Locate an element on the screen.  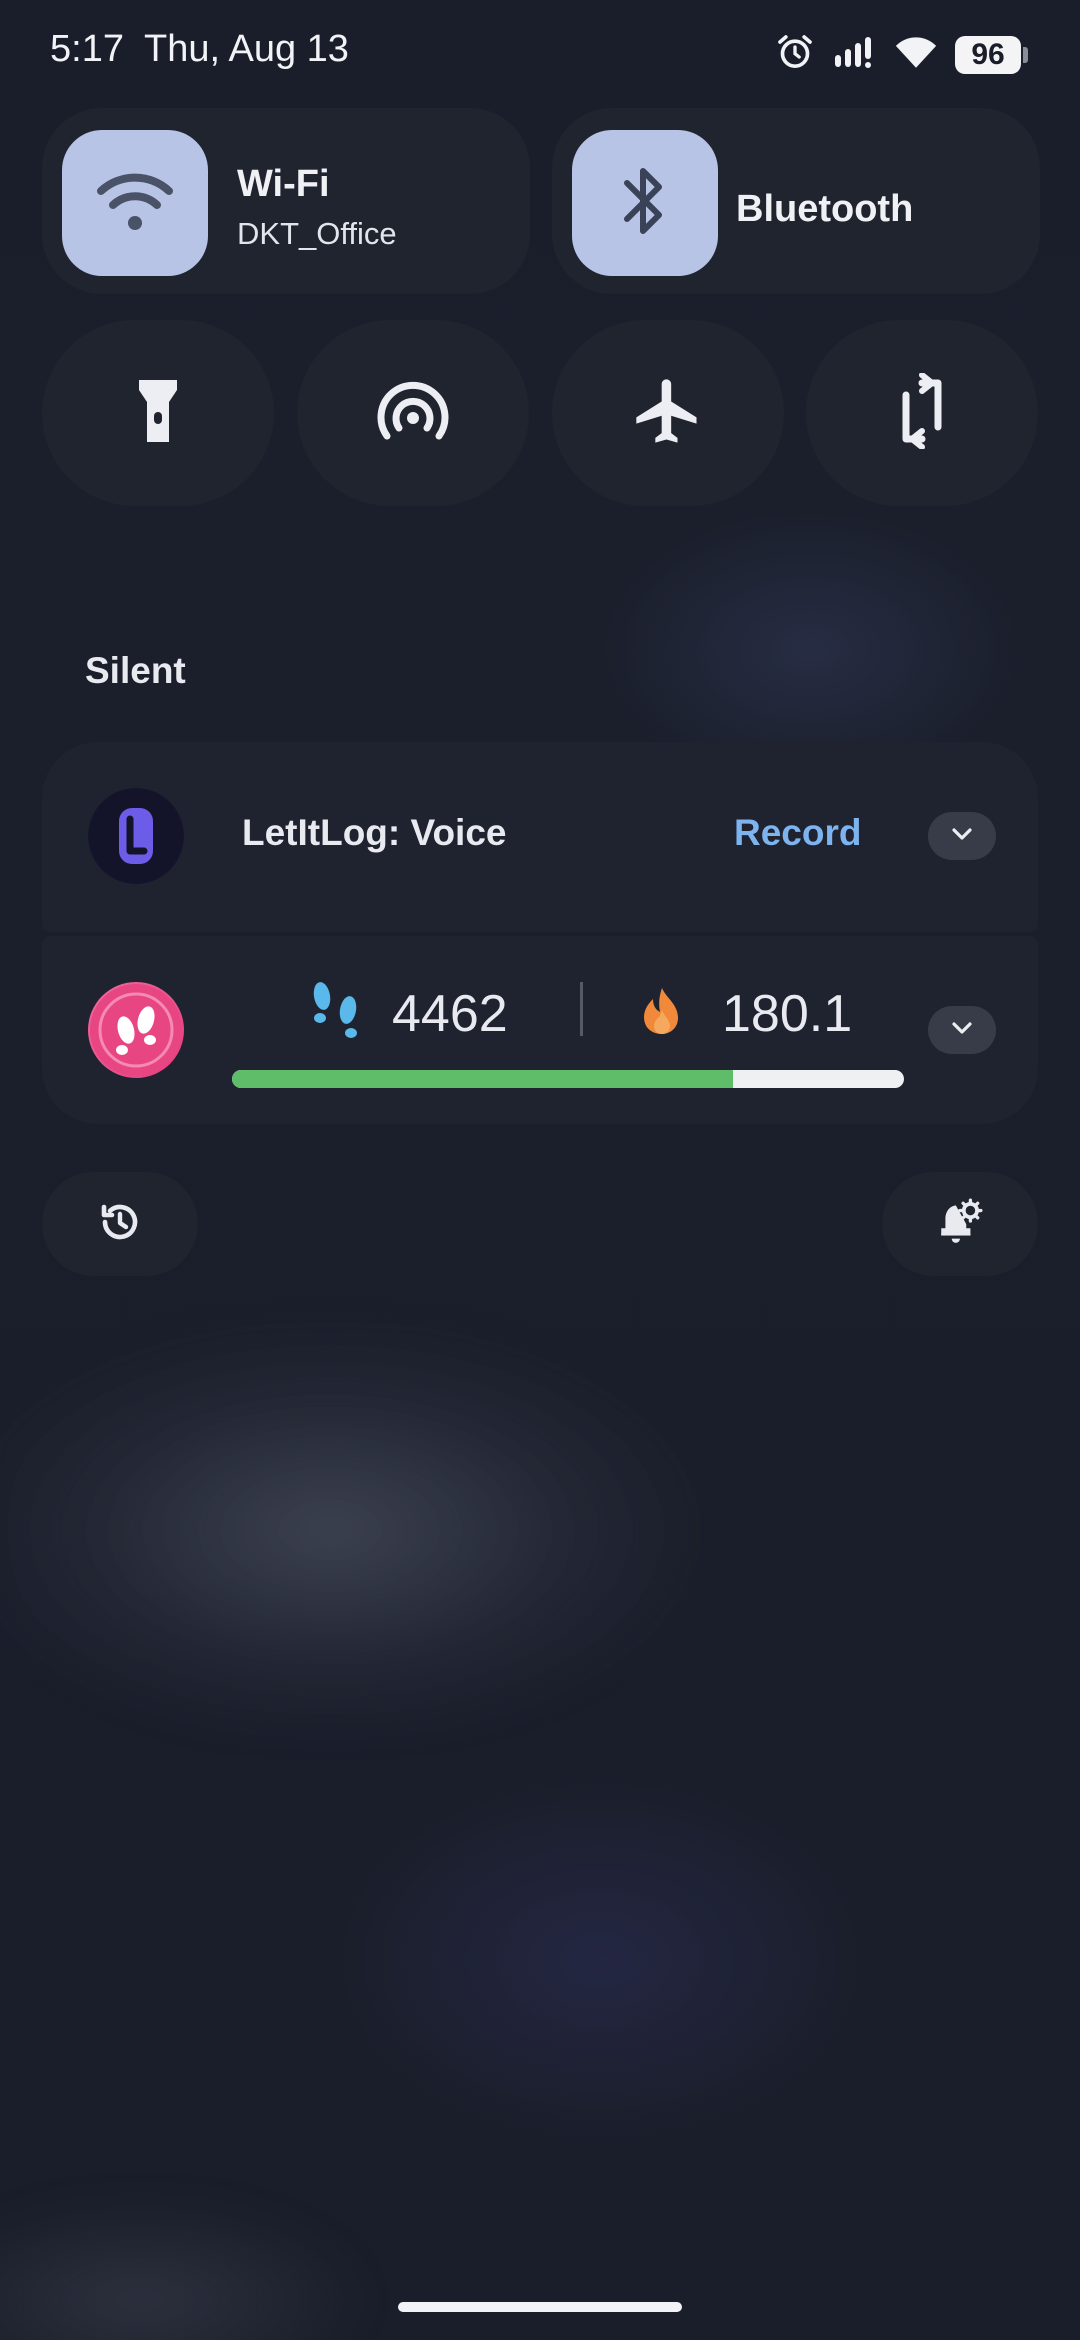
auto-rotate-tile is located at coordinates (922, 413).